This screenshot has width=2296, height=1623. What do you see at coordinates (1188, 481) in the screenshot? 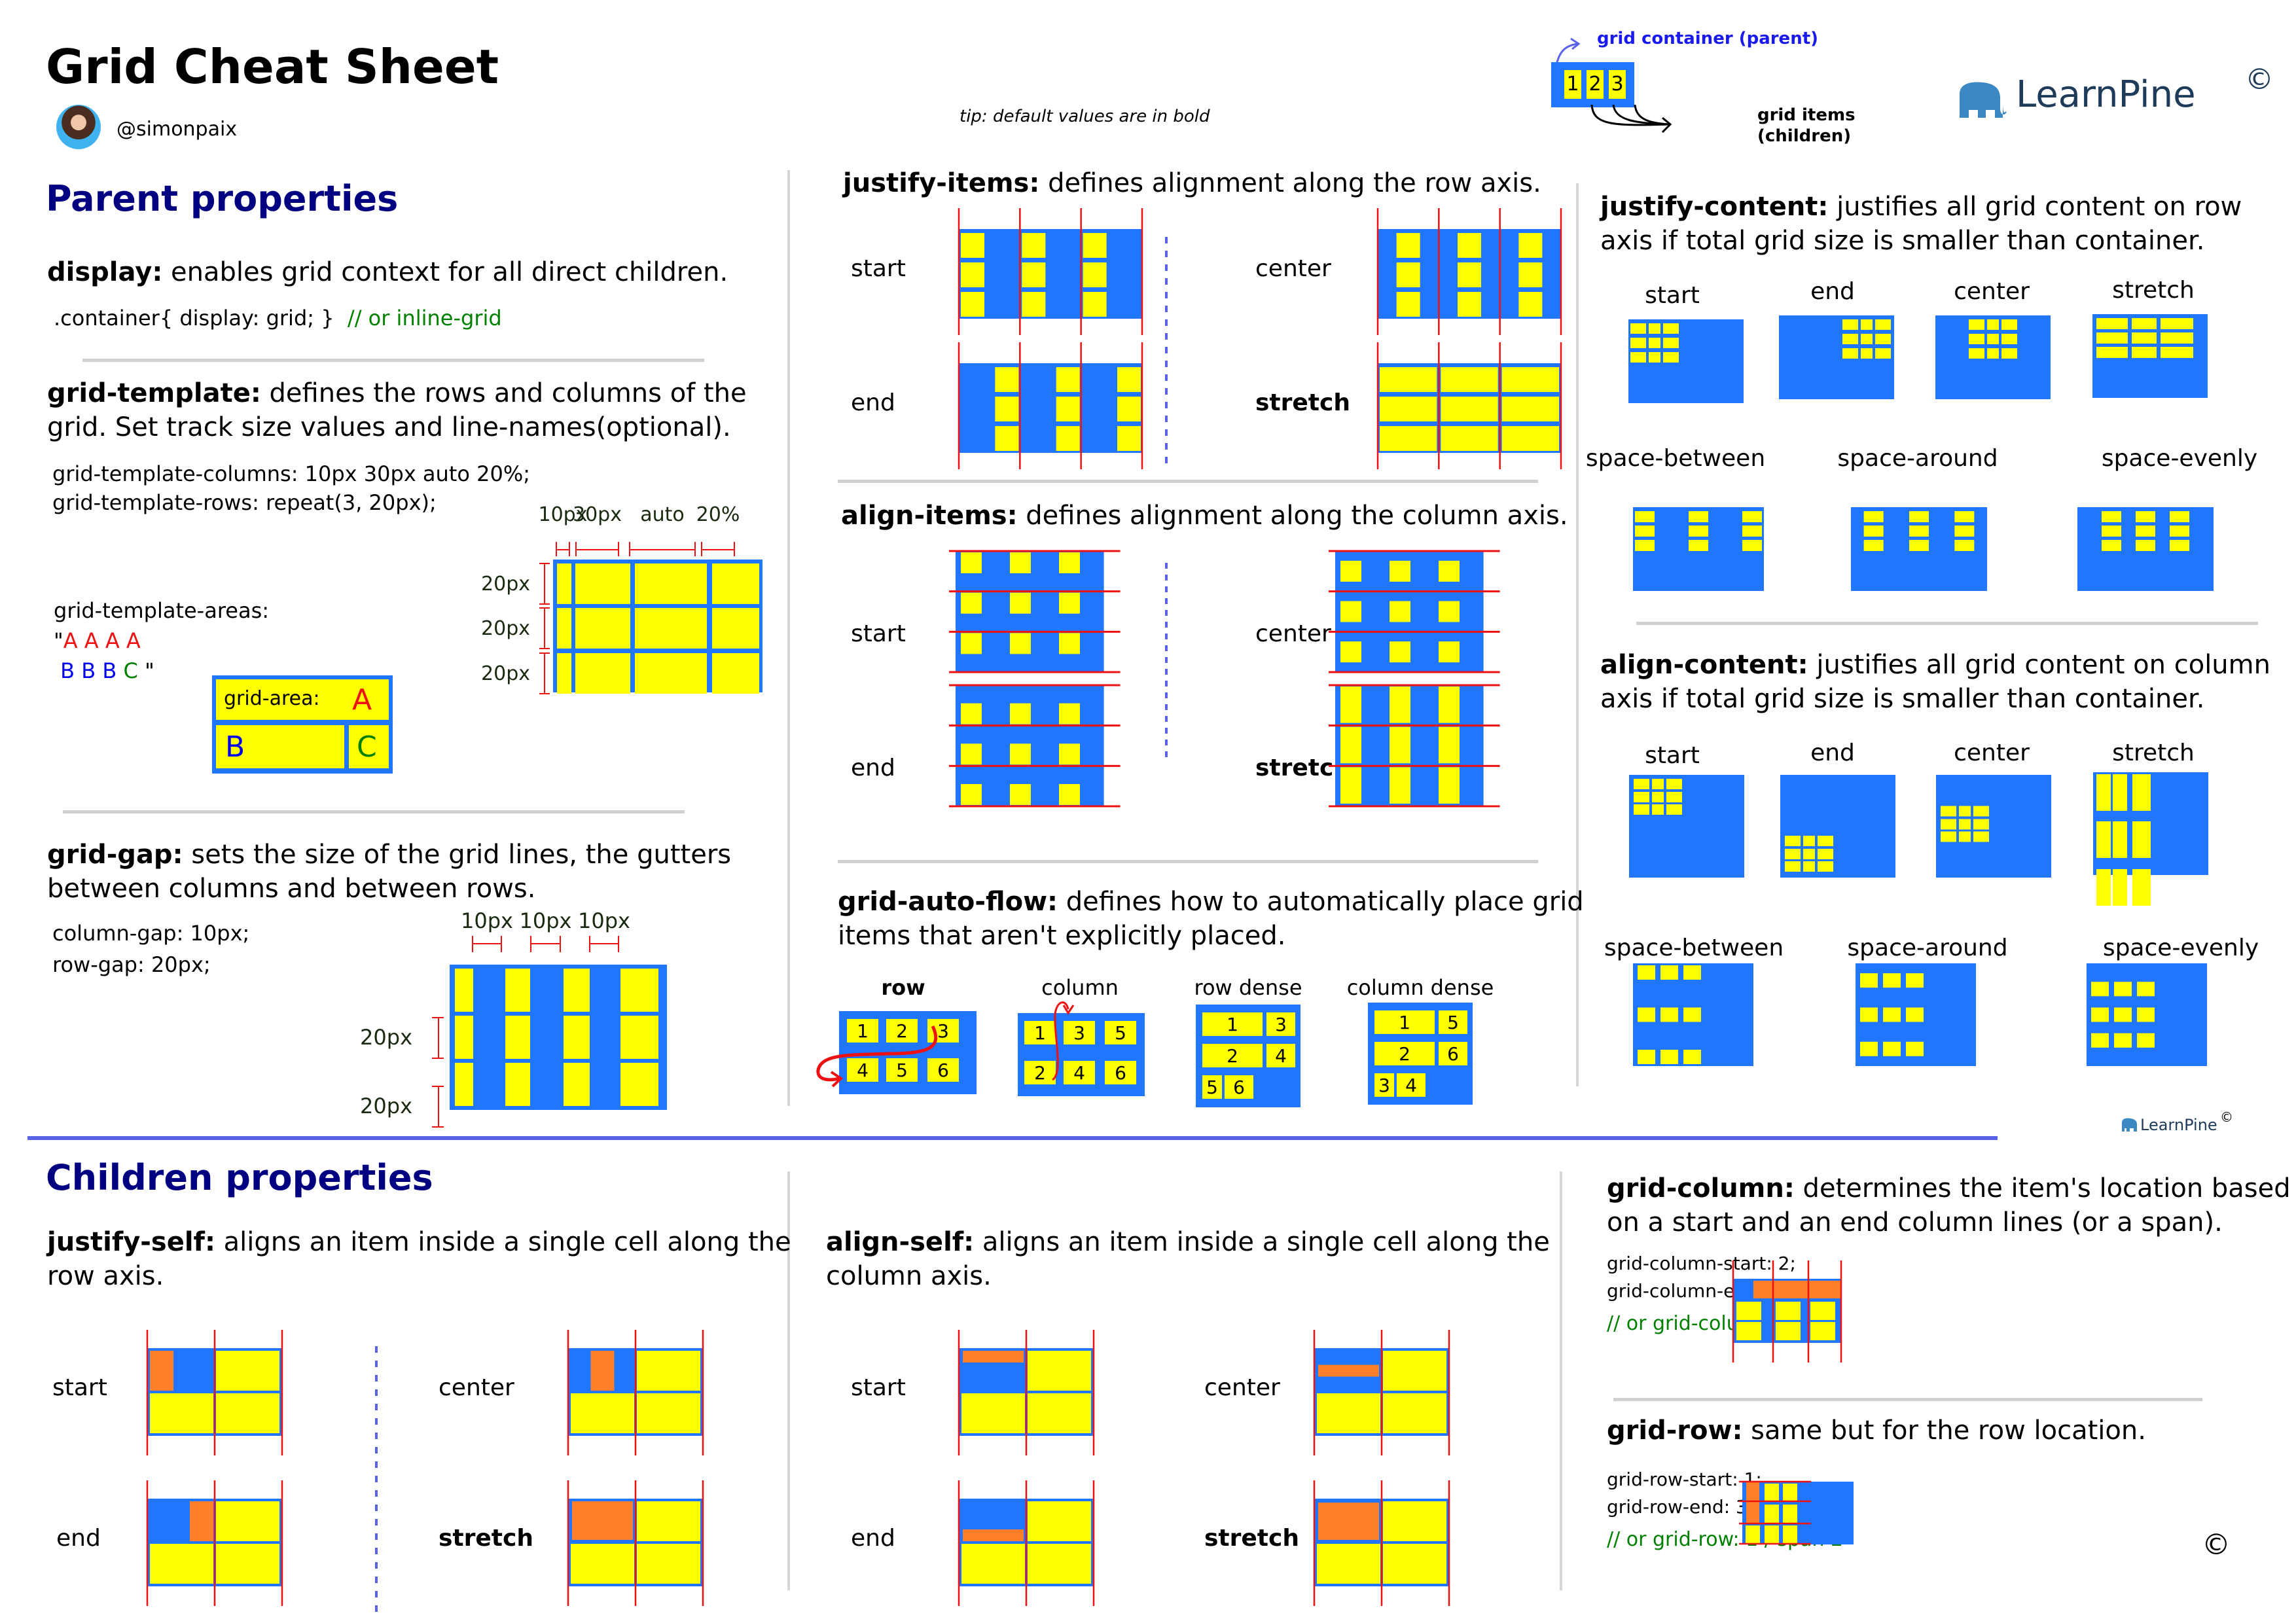
I see `divider` at bounding box center [1188, 481].